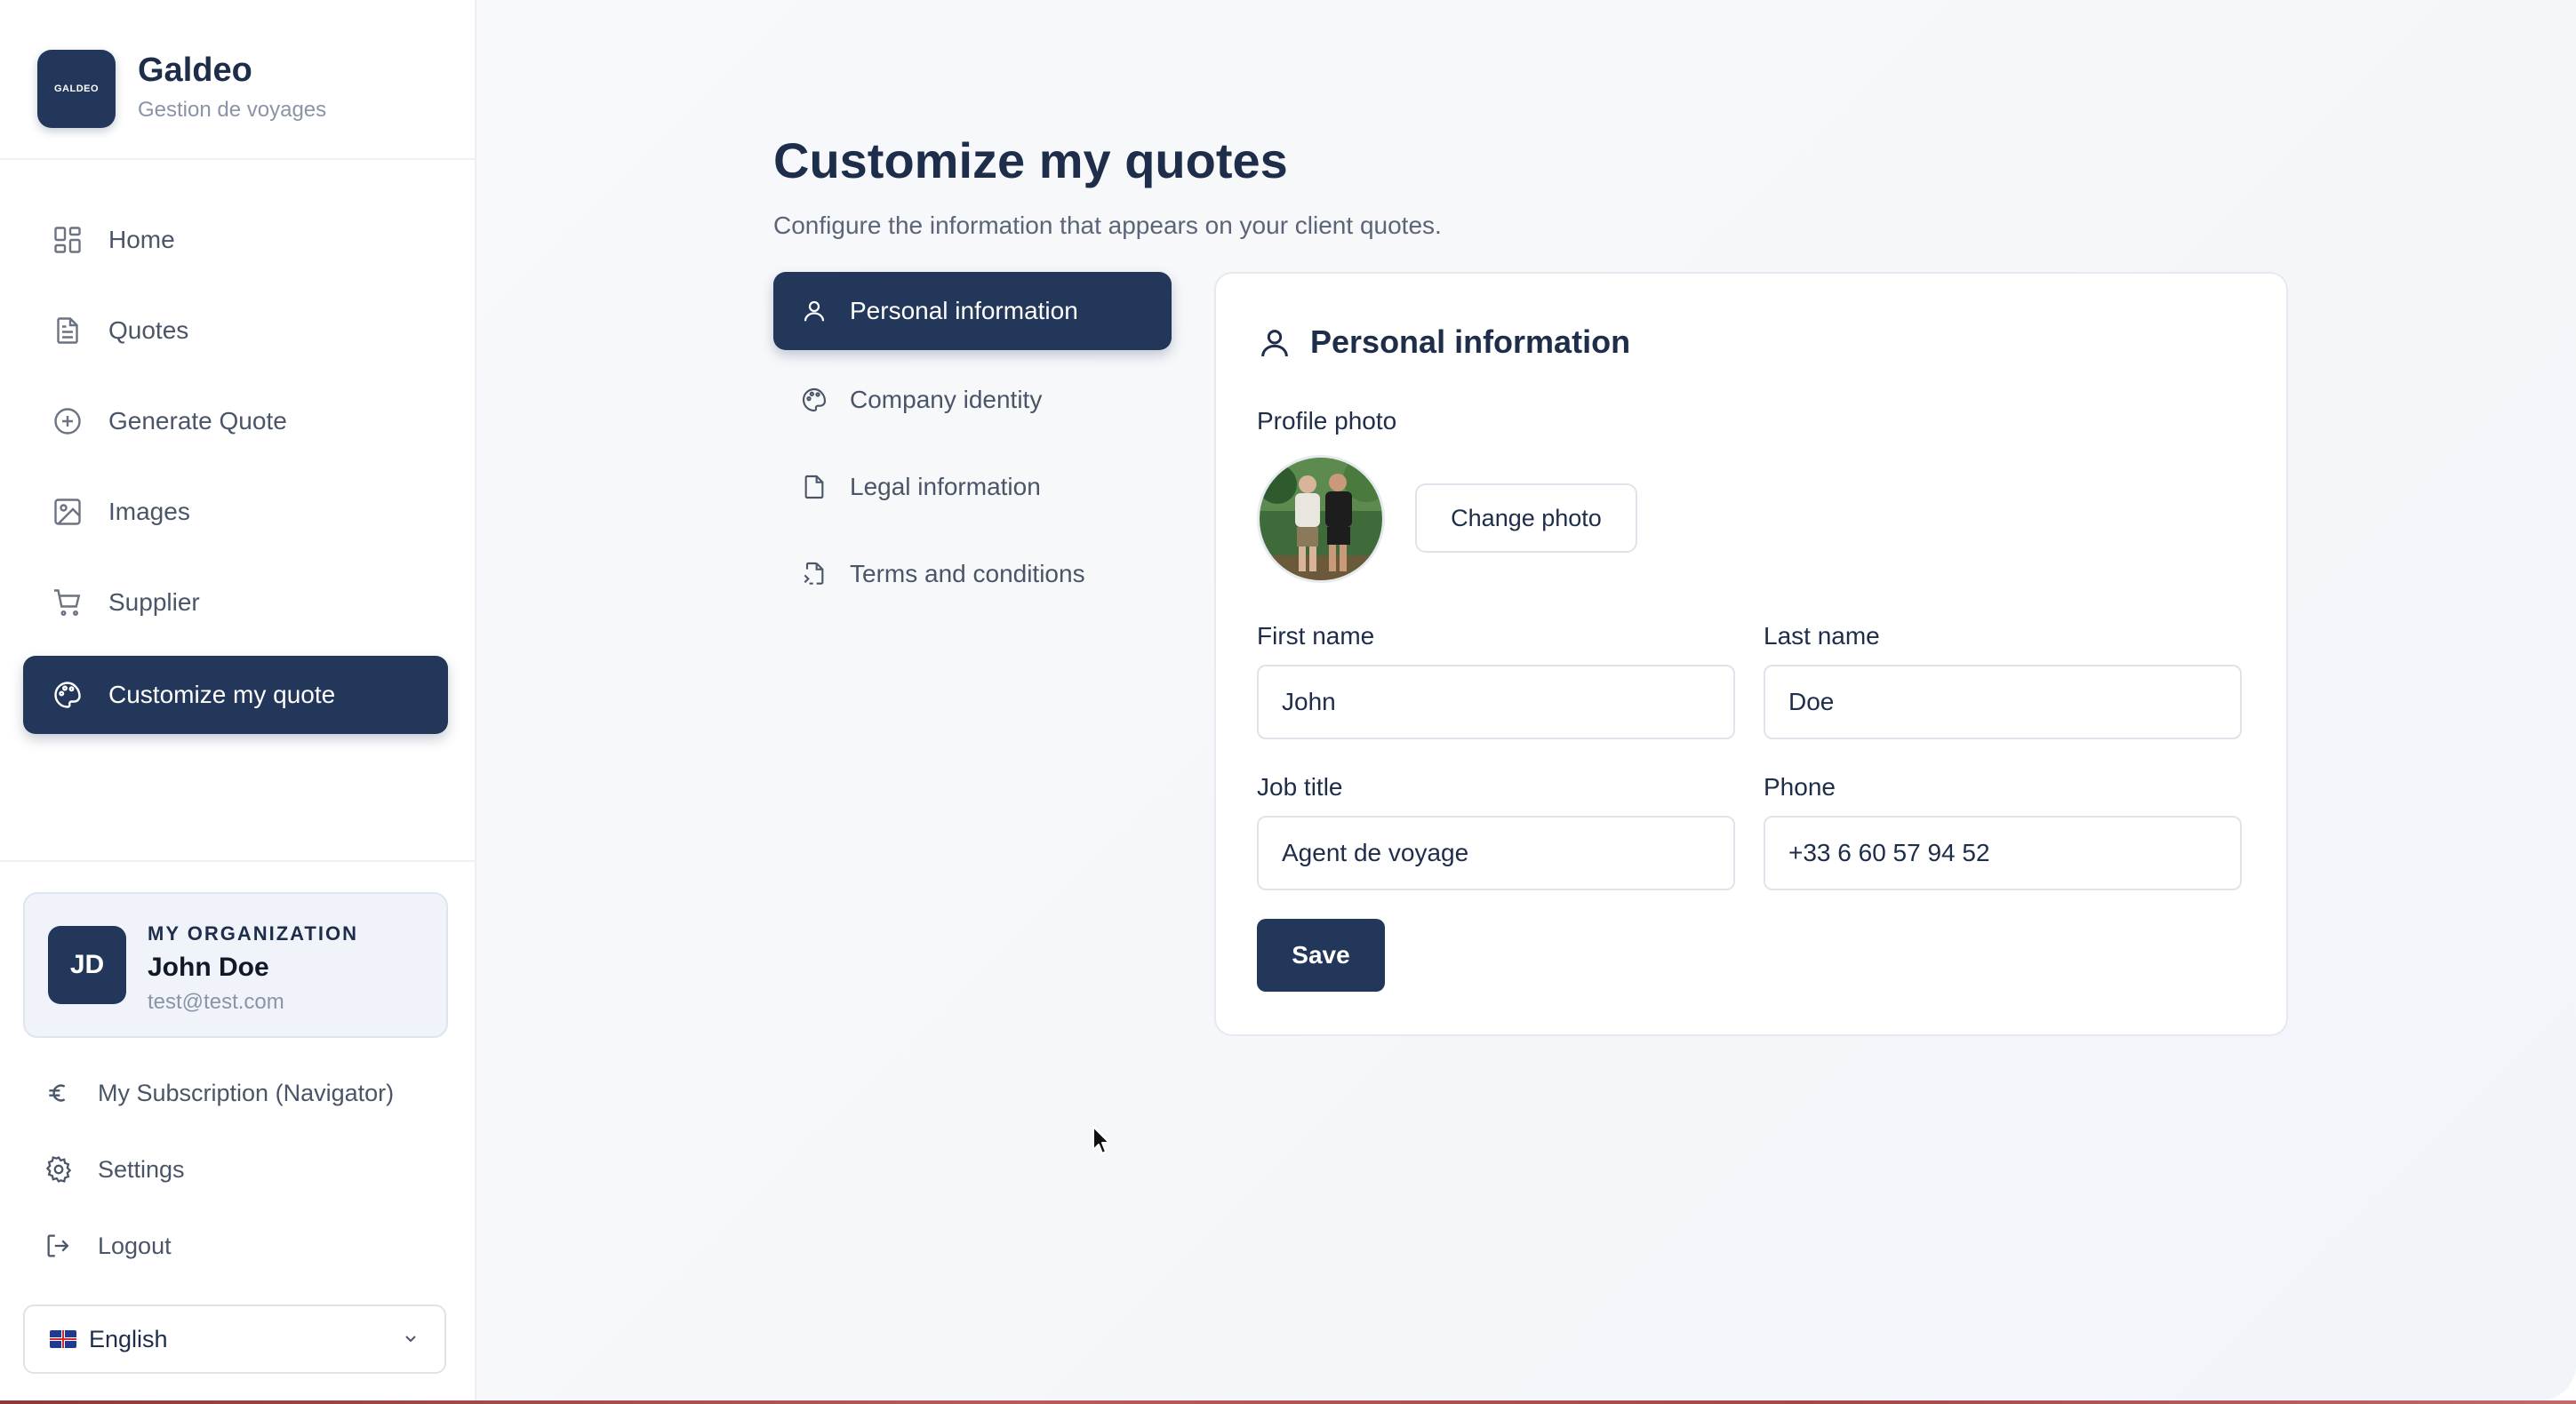  I want to click on sidebar-item-home: Home, so click(235, 240).